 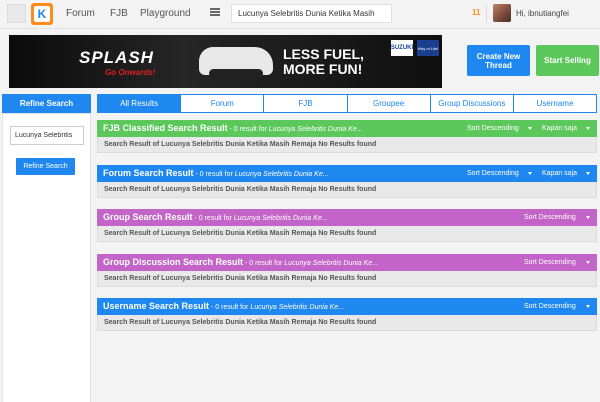 I want to click on tab-all-results: All Results, so click(x=139, y=103).